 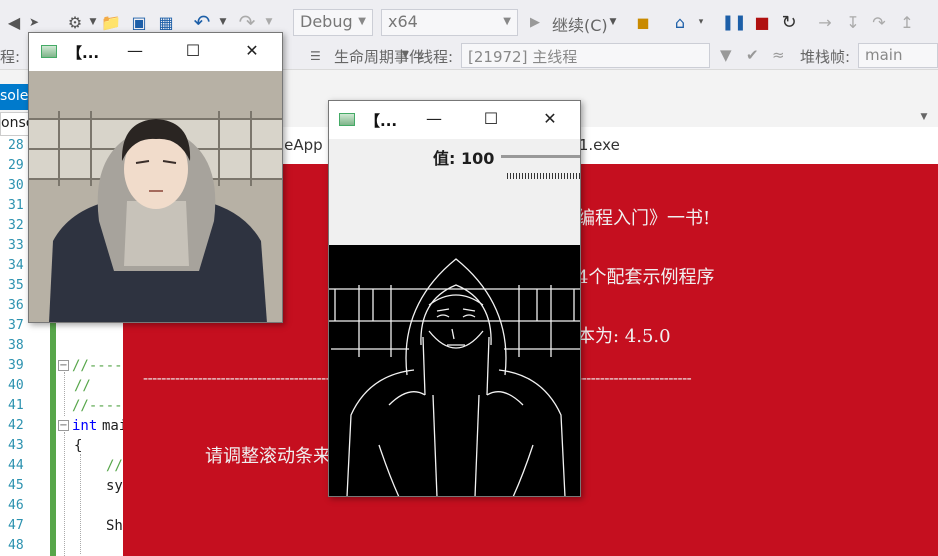 I want to click on line-number: 30, so click(x=16, y=185).